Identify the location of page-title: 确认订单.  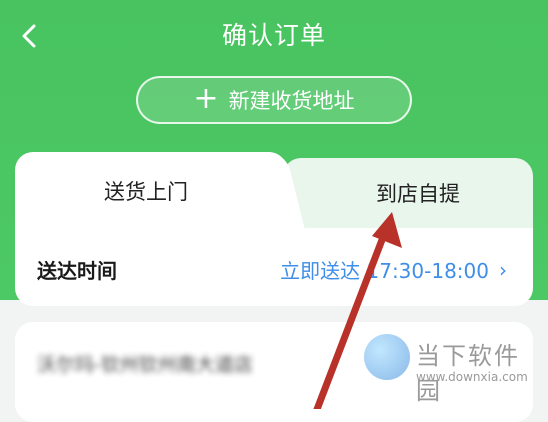
(273, 35).